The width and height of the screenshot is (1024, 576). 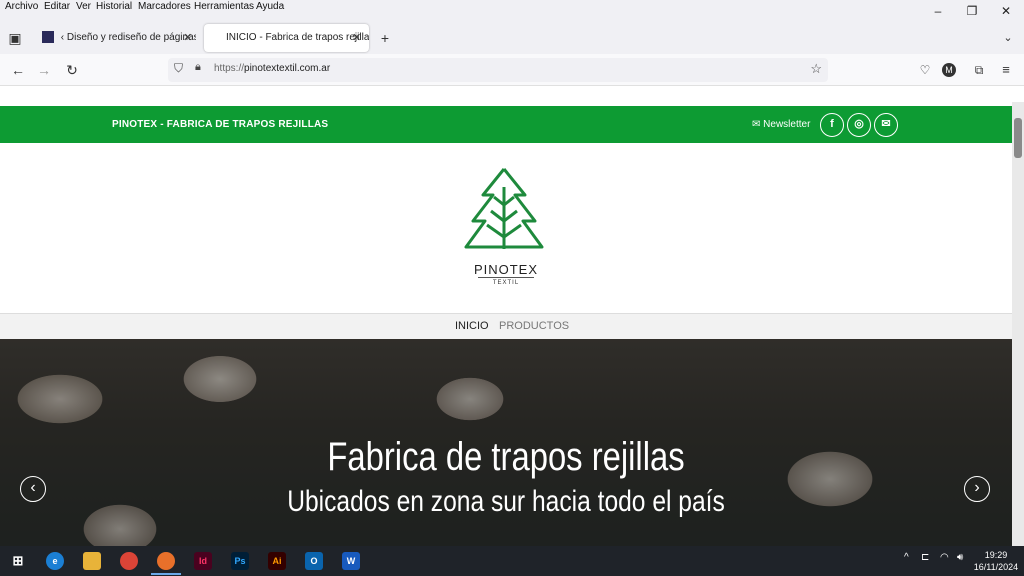 I want to click on extensions-icon: ⧉, so click(x=979, y=70).